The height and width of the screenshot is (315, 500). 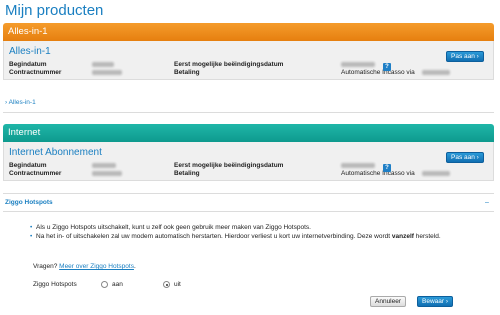 What do you see at coordinates (45, 266) in the screenshot?
I see `vragen-label: Vragen?` at bounding box center [45, 266].